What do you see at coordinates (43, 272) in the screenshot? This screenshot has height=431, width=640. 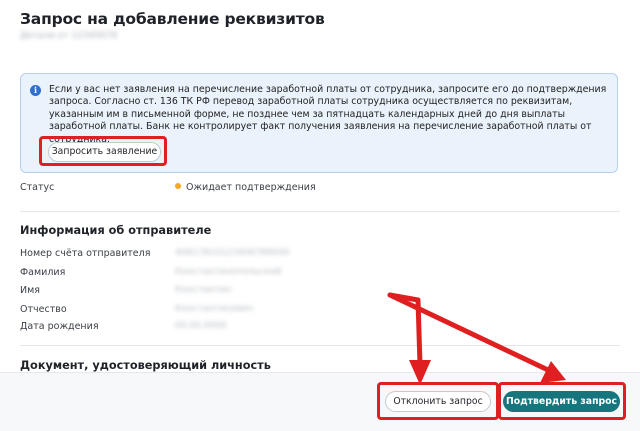 I see `field-label-surname: Фамилия` at bounding box center [43, 272].